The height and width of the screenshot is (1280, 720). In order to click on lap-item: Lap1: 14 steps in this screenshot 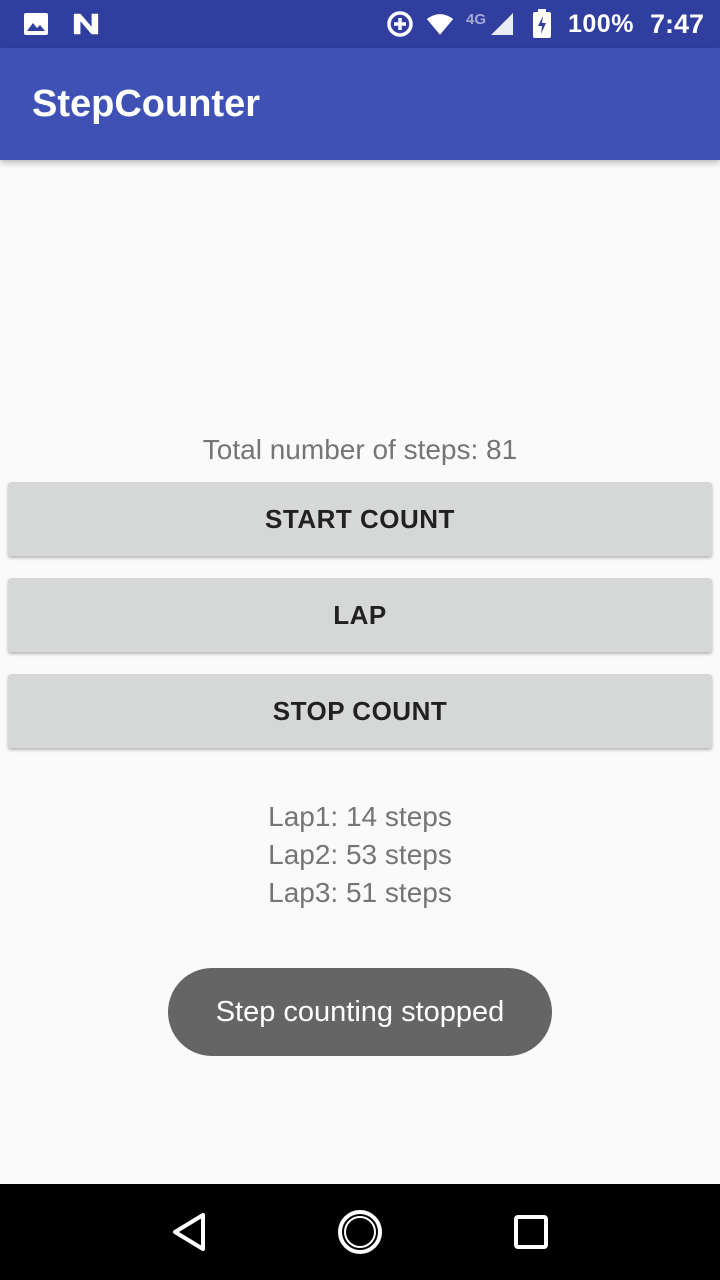, I will do `click(360, 816)`.